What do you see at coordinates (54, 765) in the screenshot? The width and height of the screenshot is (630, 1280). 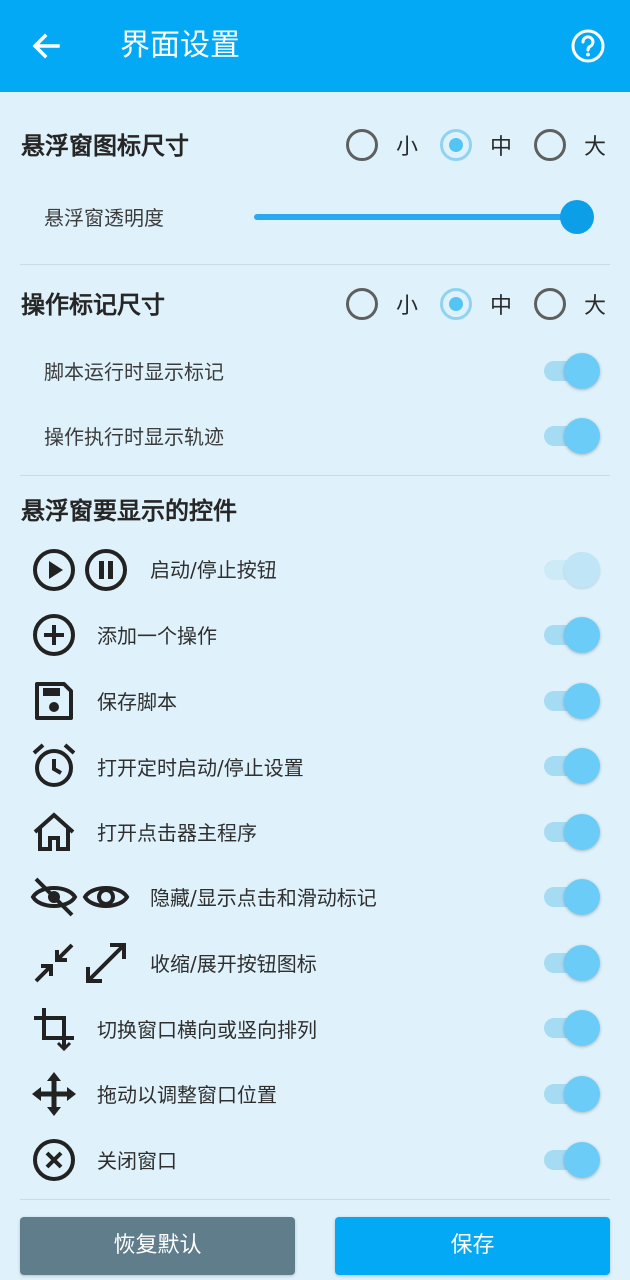 I see `alarm-clock-icon` at bounding box center [54, 765].